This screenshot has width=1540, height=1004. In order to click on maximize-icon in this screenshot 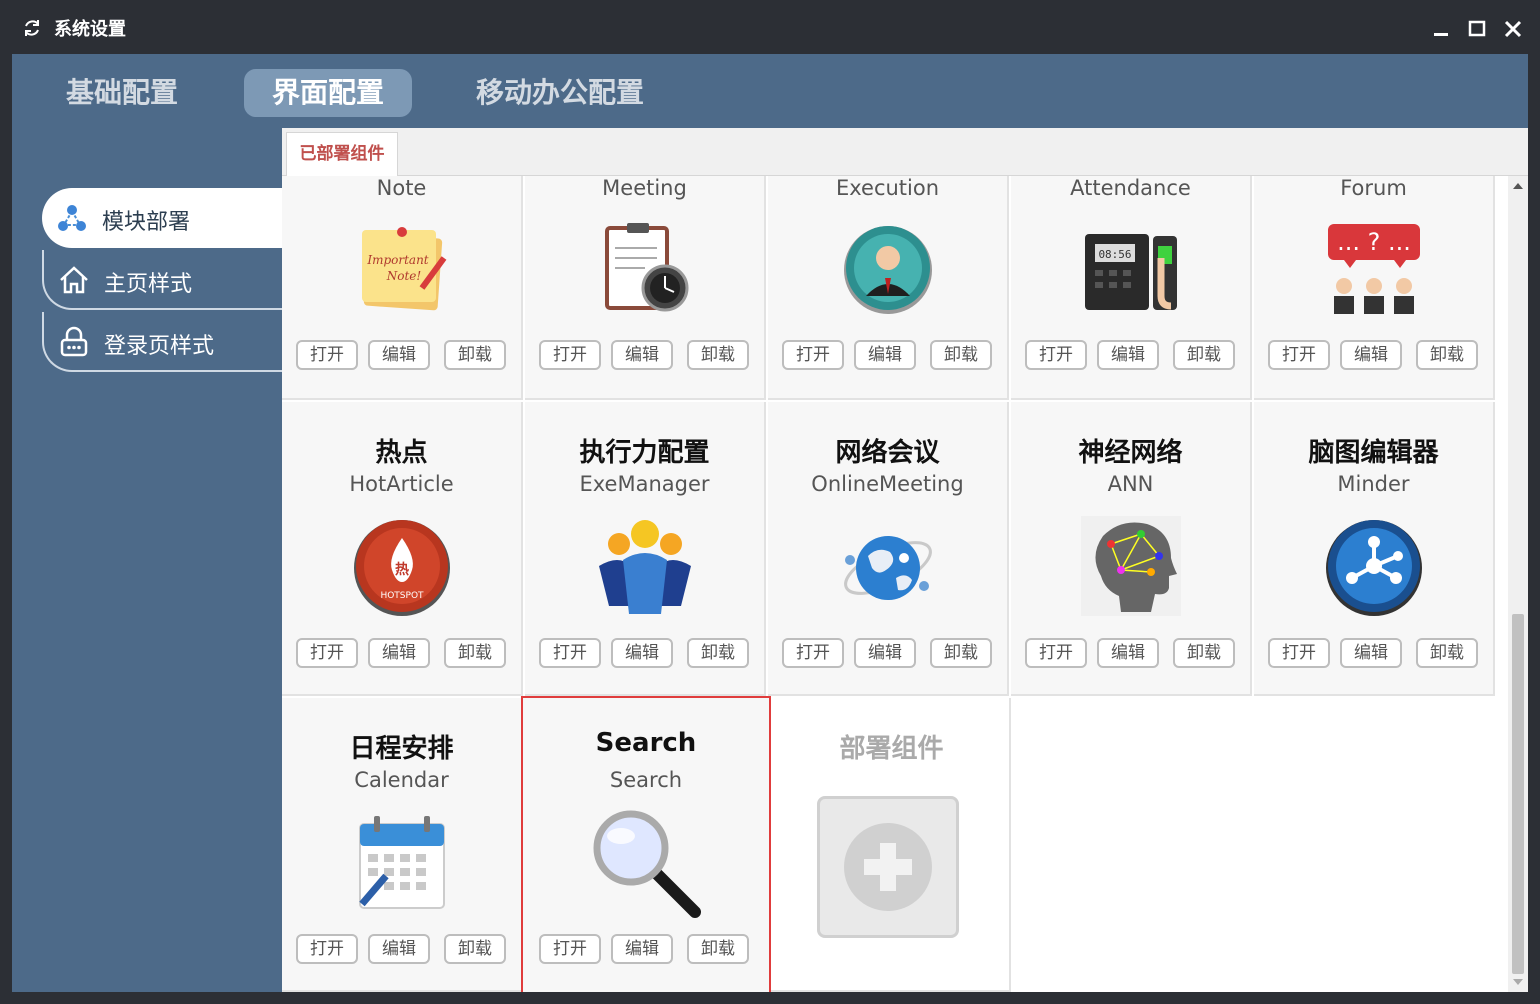, I will do `click(1477, 28)`.